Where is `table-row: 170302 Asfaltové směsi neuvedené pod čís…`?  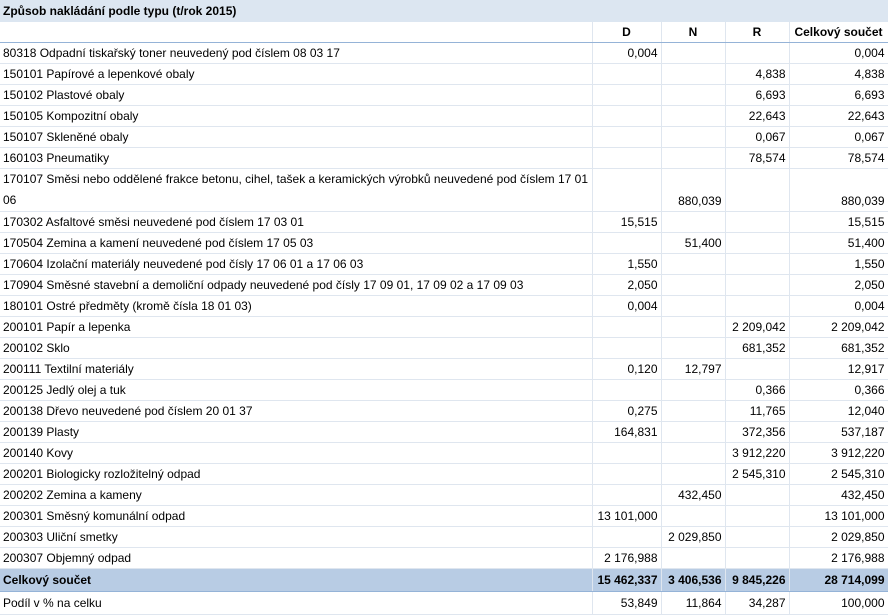
table-row: 170302 Asfaltové směsi neuvedené pod čís… is located at coordinates (444, 222).